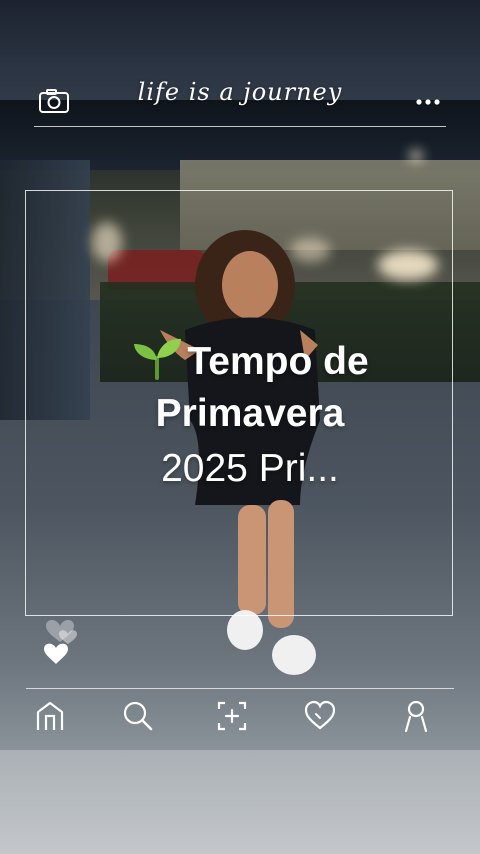 This screenshot has width=480, height=854. What do you see at coordinates (157, 358) in the screenshot?
I see `seedling-icon` at bounding box center [157, 358].